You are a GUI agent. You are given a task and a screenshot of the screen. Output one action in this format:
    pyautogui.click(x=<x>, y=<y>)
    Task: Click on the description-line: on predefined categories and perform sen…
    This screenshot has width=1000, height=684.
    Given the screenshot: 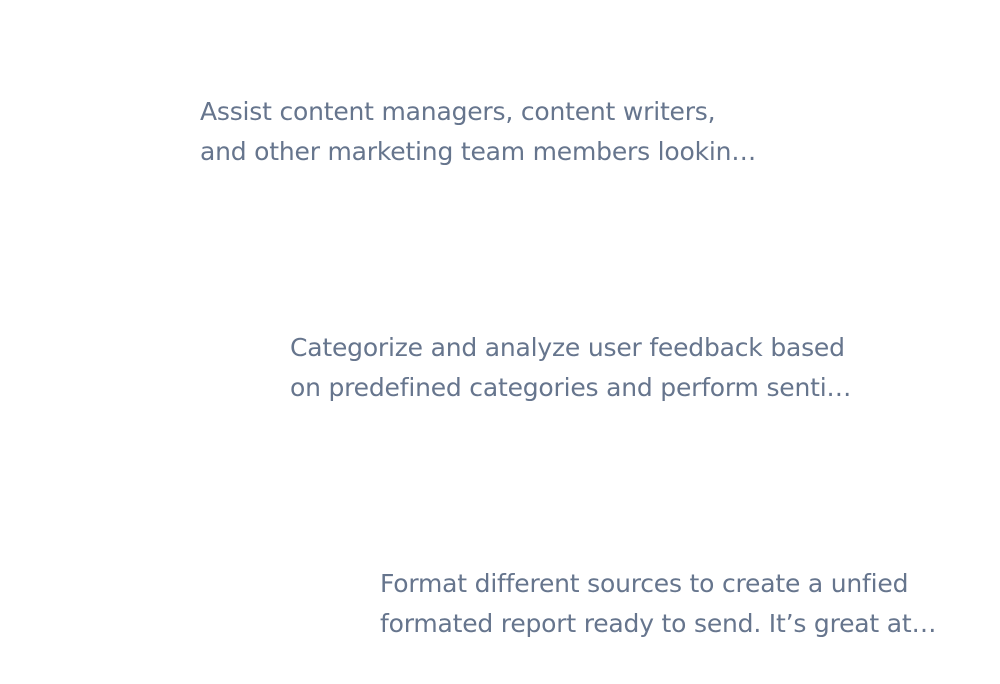 What is the action you would take?
    pyautogui.click(x=571, y=387)
    